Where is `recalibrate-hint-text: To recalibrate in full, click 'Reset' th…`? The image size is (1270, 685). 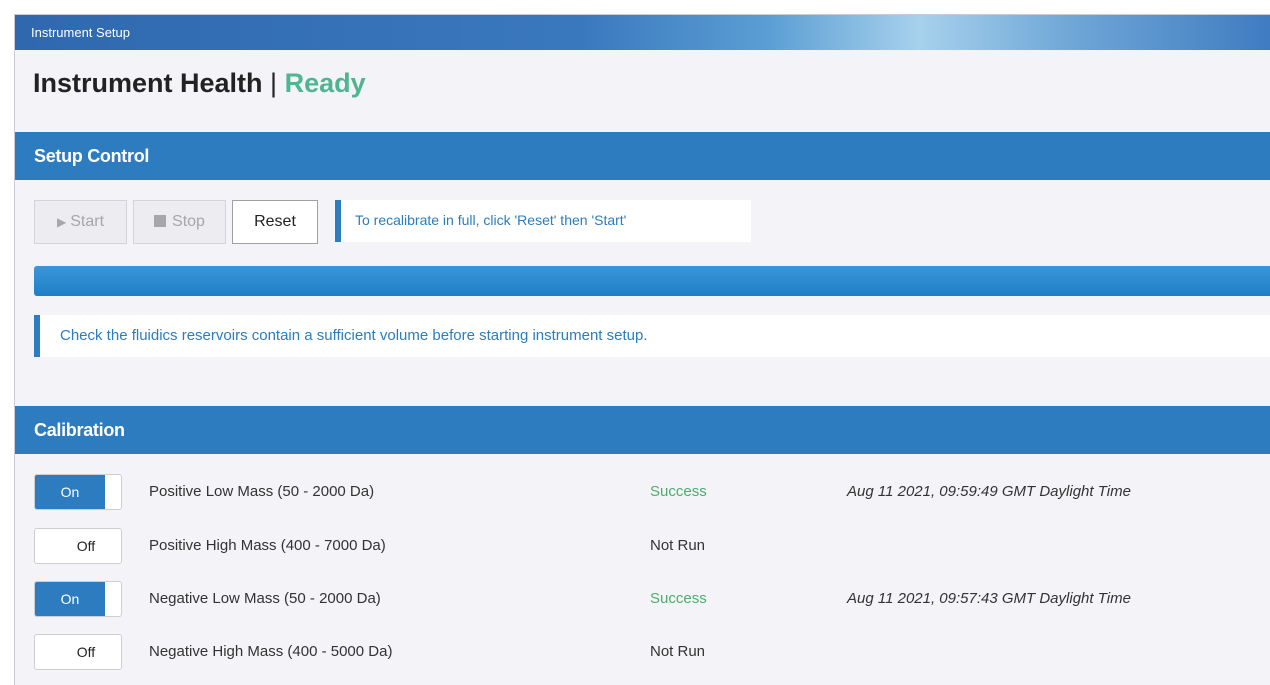
recalibrate-hint-text: To recalibrate in full, click 'Reset' th… is located at coordinates (491, 220).